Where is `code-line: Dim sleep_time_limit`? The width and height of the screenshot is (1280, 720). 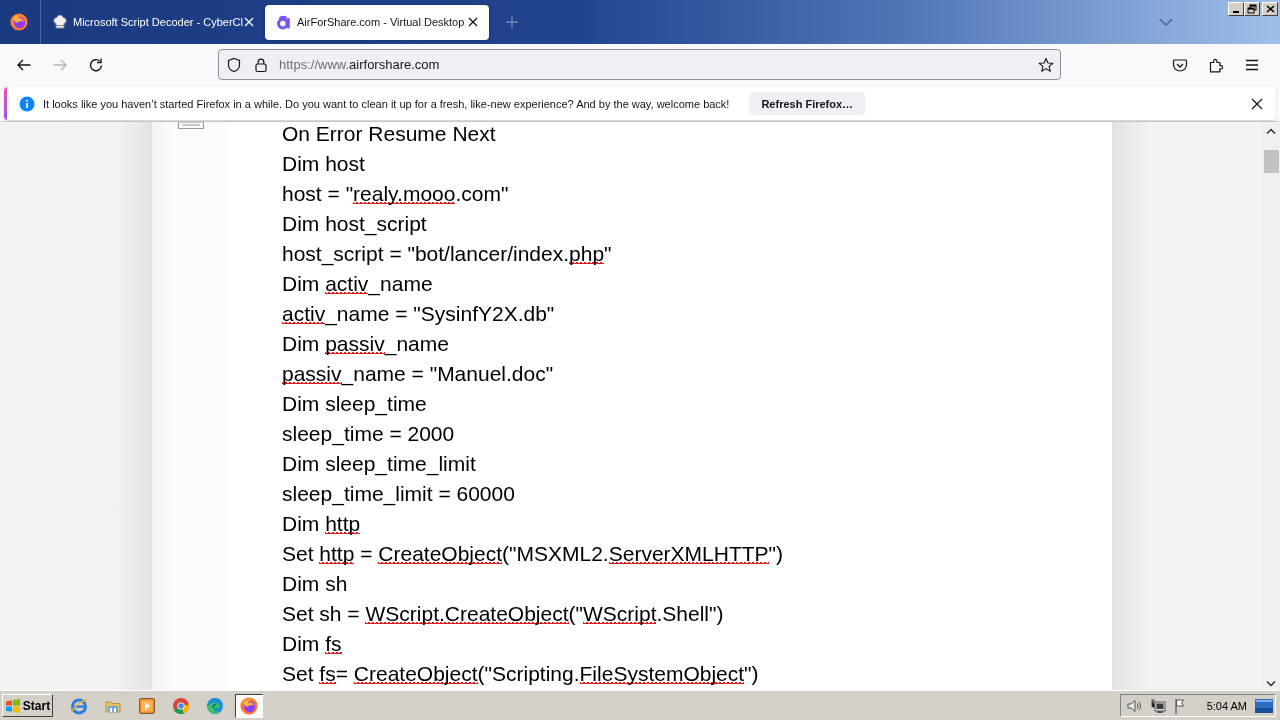 code-line: Dim sleep_time_limit is located at coordinates (379, 464).